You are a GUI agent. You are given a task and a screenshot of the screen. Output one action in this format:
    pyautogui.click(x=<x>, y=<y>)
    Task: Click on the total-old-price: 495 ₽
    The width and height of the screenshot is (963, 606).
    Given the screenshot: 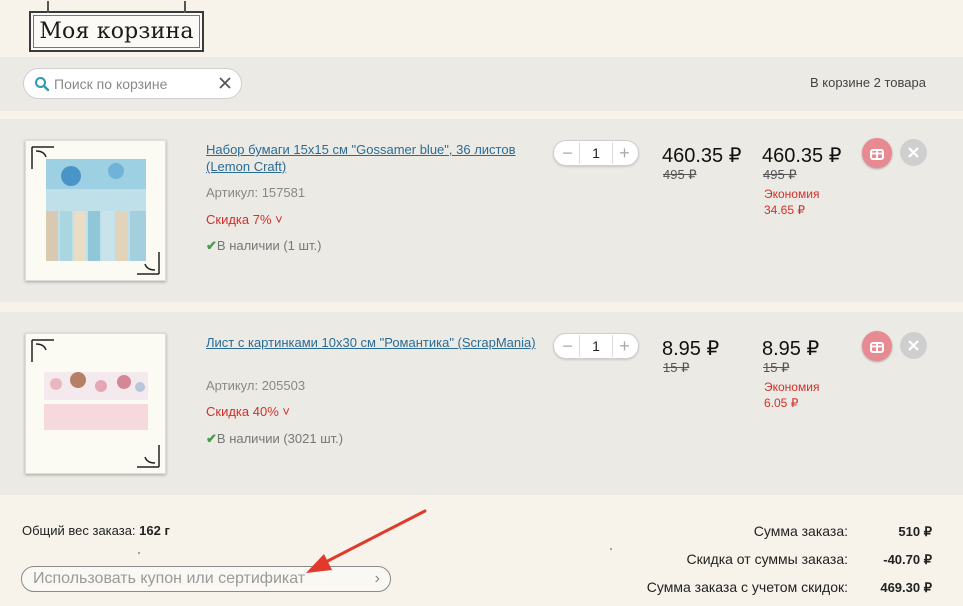 What is the action you would take?
    pyautogui.click(x=780, y=174)
    